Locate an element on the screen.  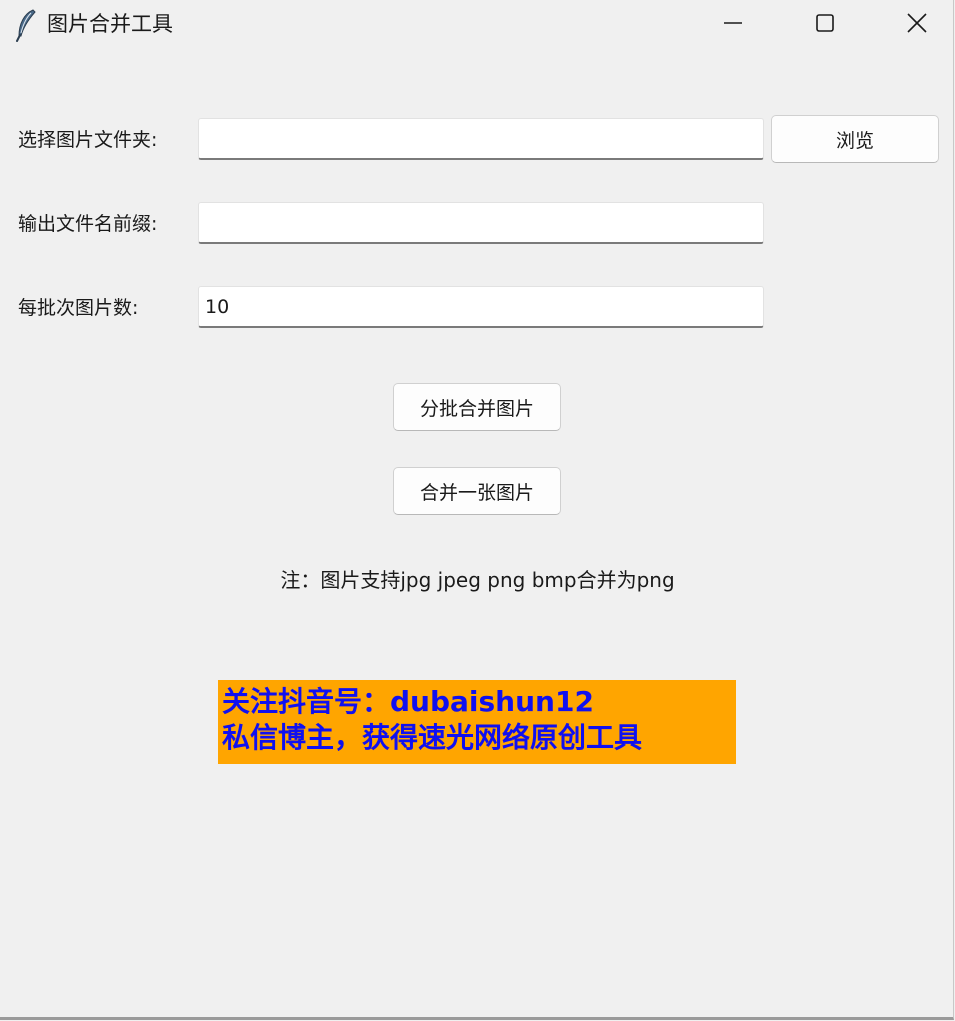
window-title: 图片合并工具 is located at coordinates (110, 24).